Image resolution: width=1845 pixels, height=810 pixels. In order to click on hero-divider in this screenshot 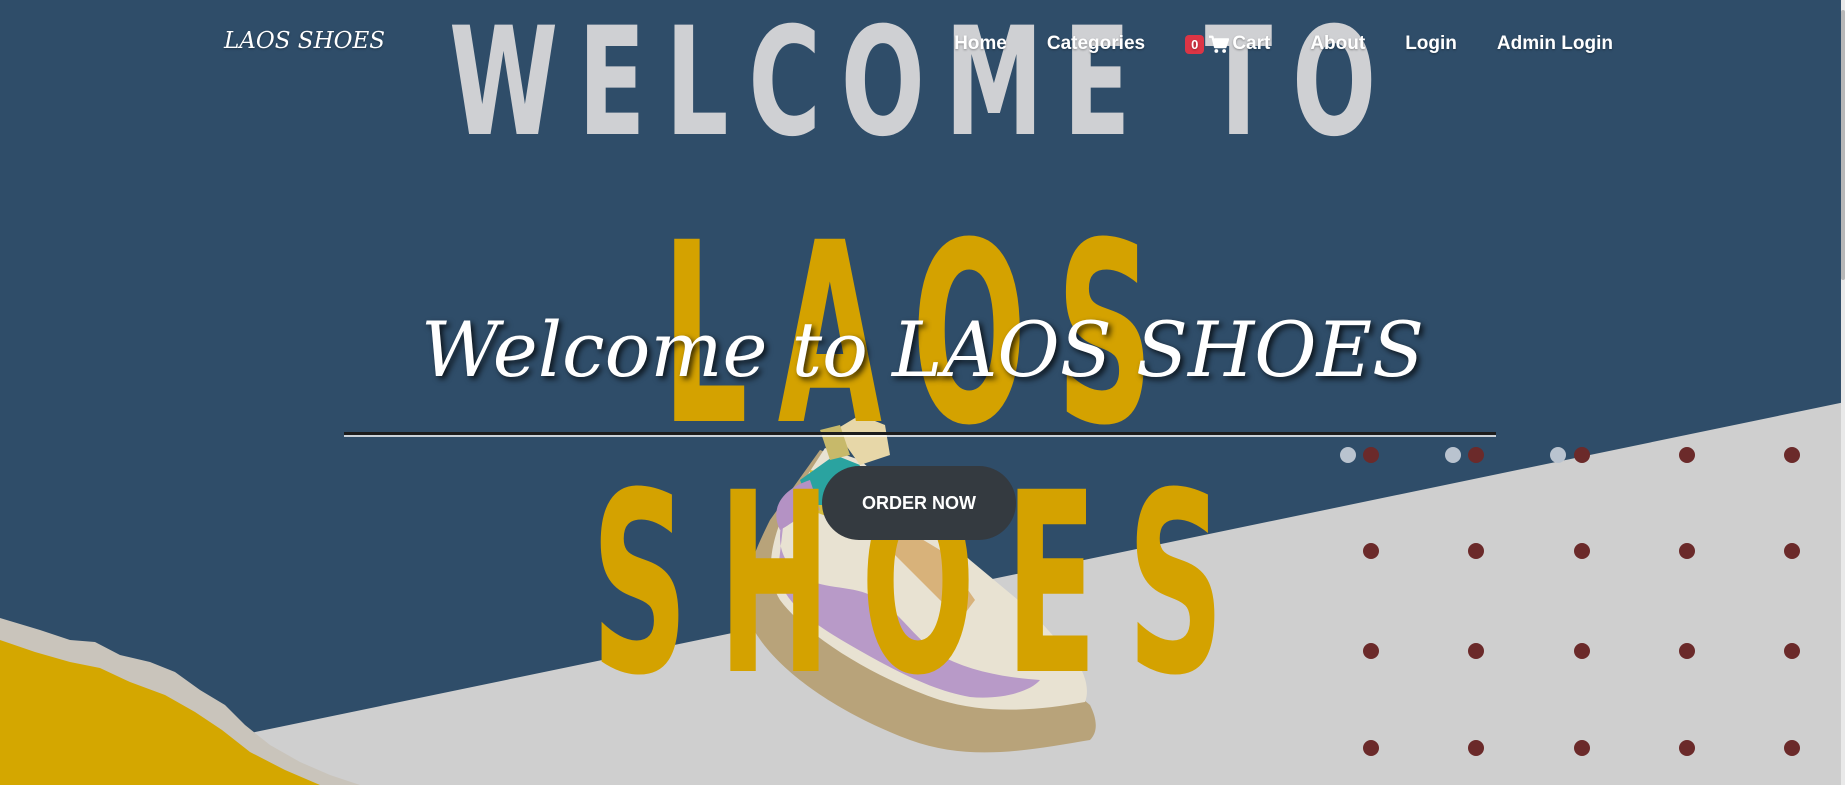, I will do `click(920, 433)`.